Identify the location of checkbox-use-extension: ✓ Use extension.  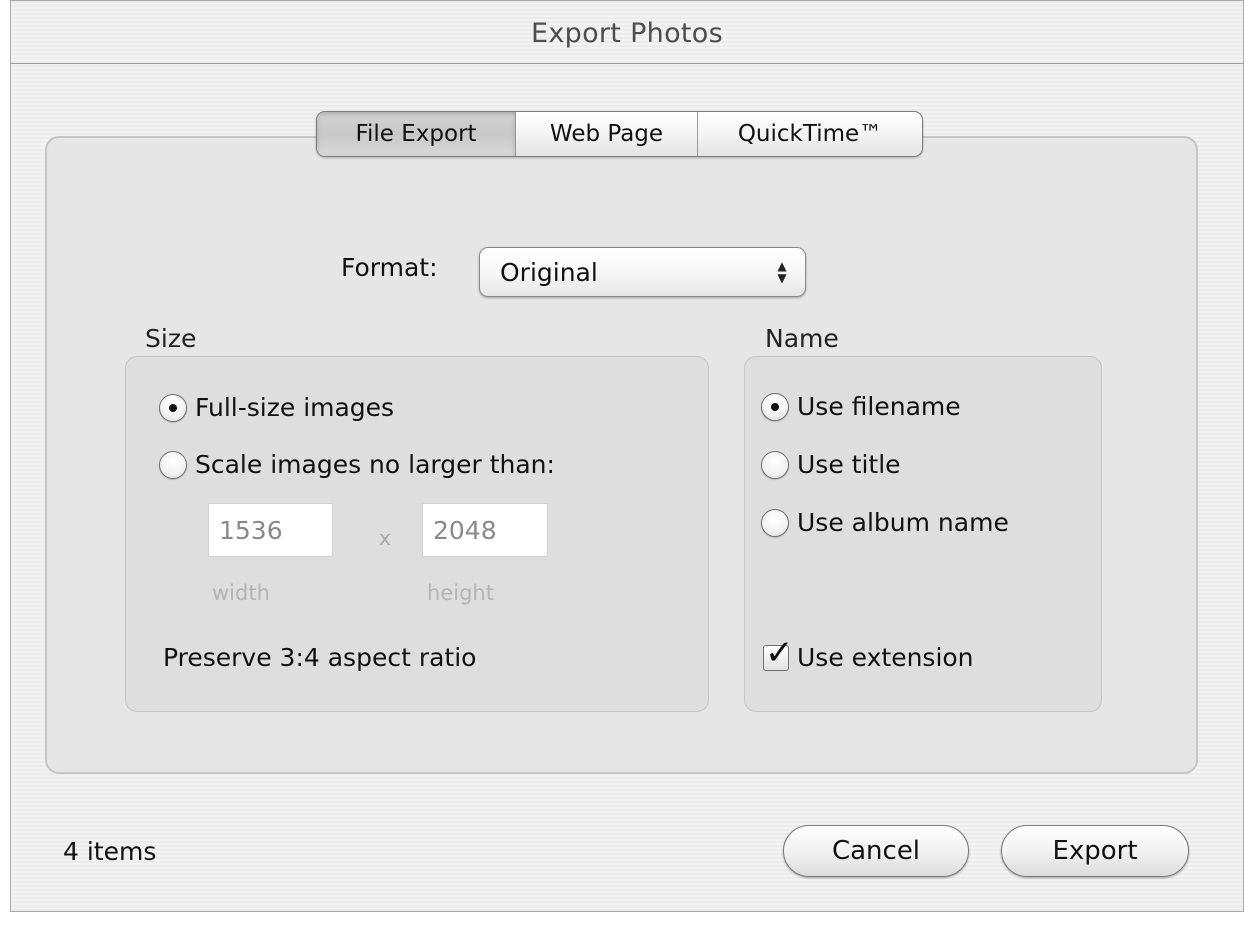
(868, 654).